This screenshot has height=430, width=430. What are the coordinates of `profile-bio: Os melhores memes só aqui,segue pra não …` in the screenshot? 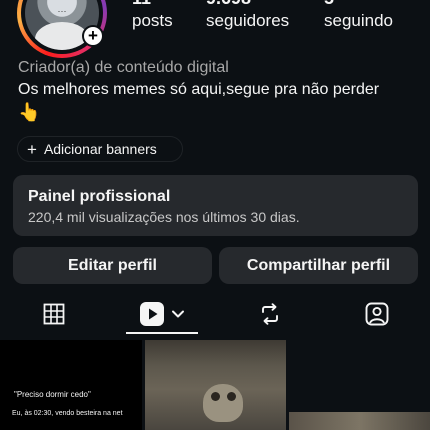 It's located at (199, 89).